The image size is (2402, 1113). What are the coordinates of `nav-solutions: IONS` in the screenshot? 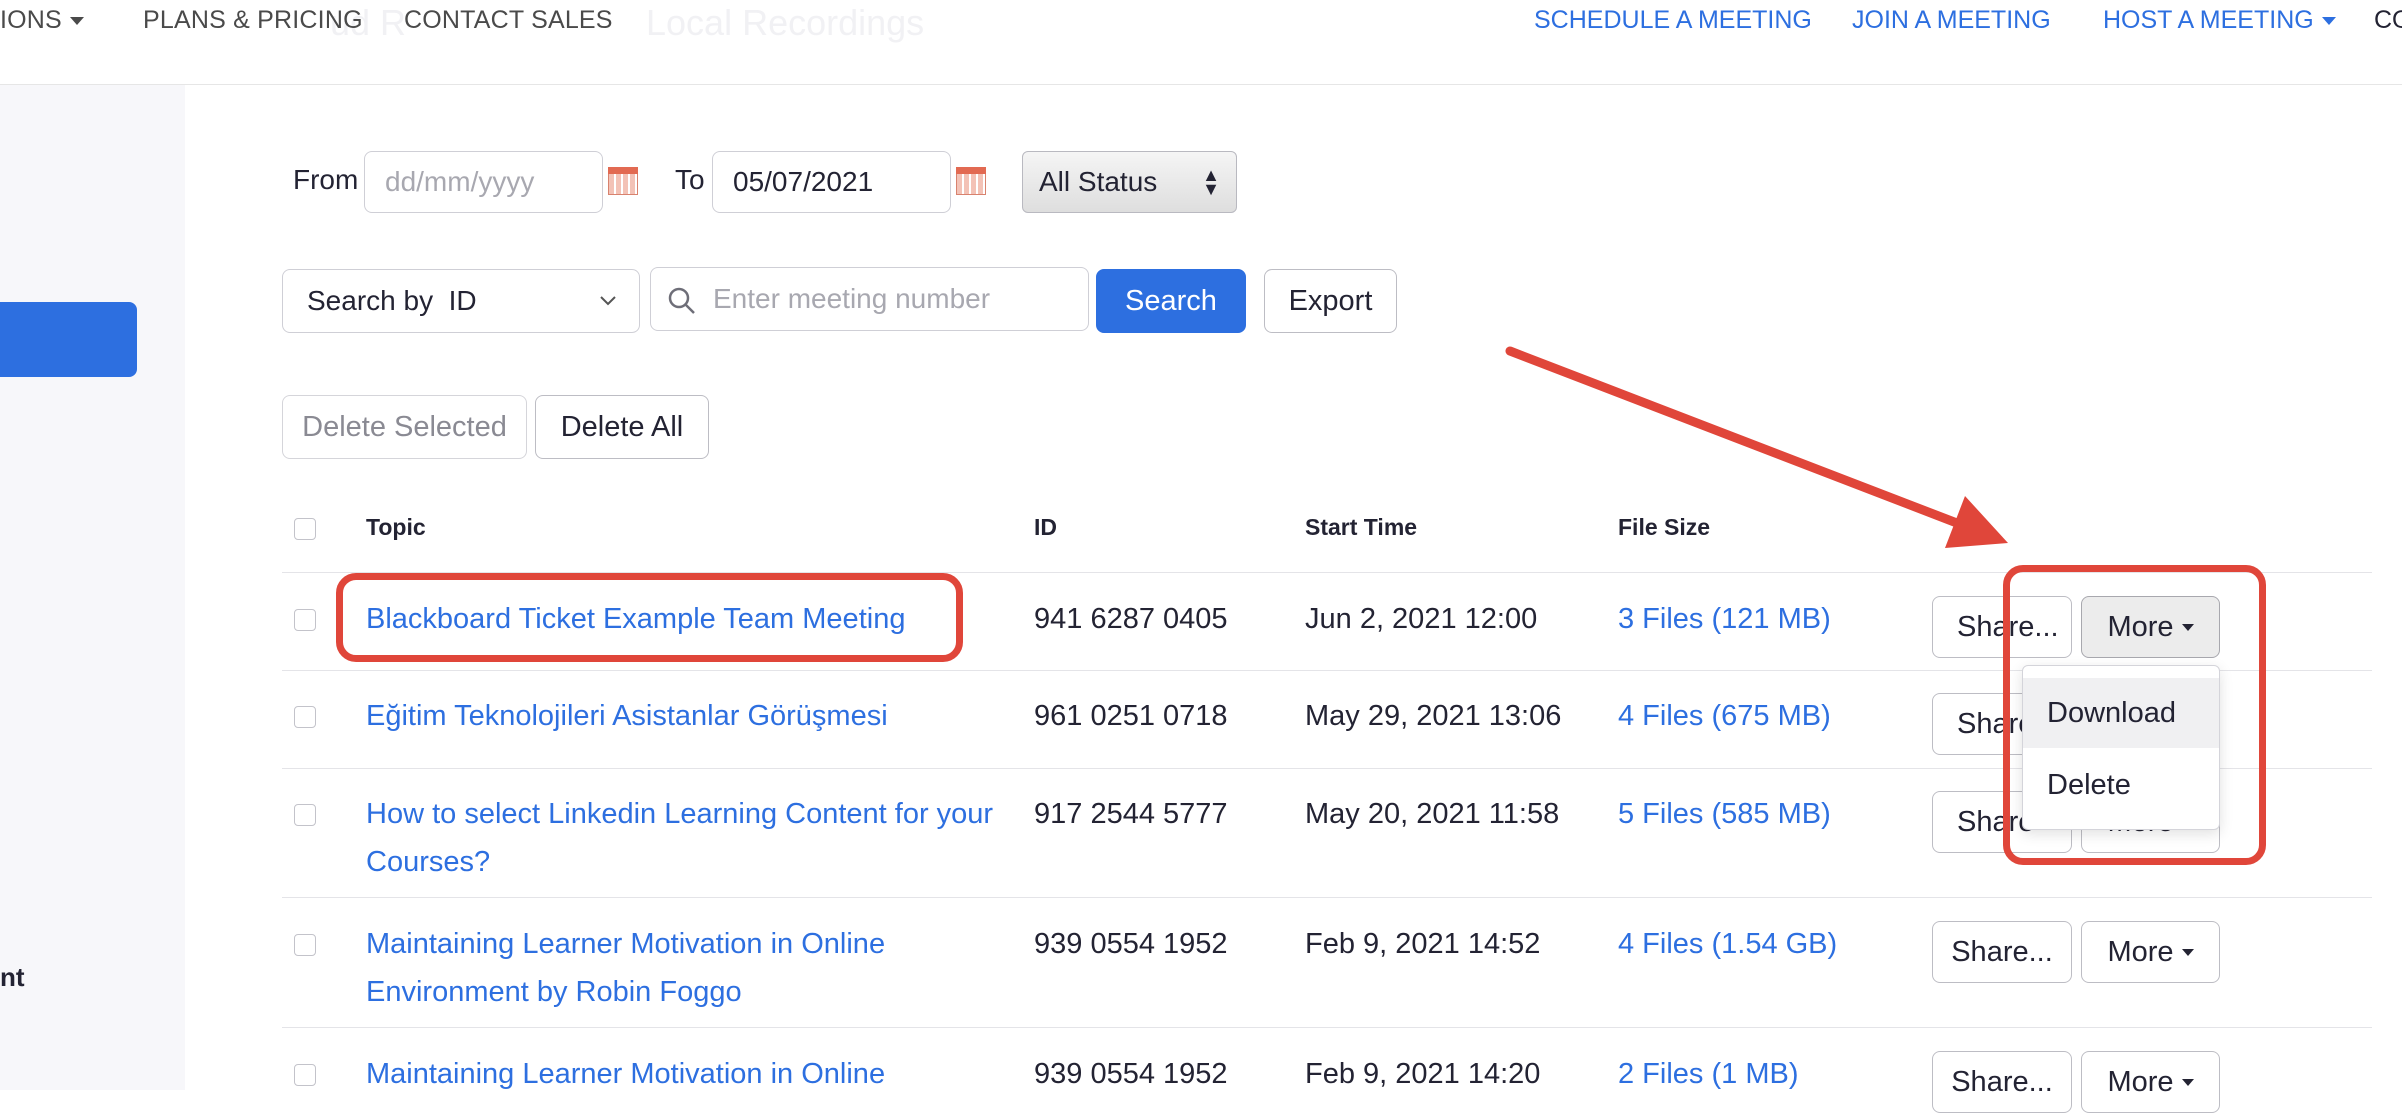 It's located at (42, 20).